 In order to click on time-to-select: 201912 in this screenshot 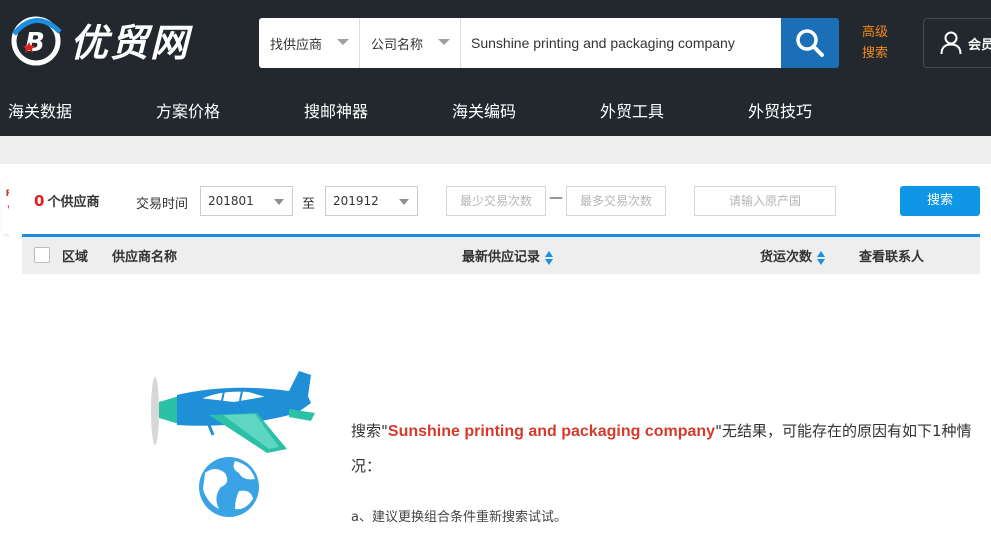, I will do `click(371, 201)`.